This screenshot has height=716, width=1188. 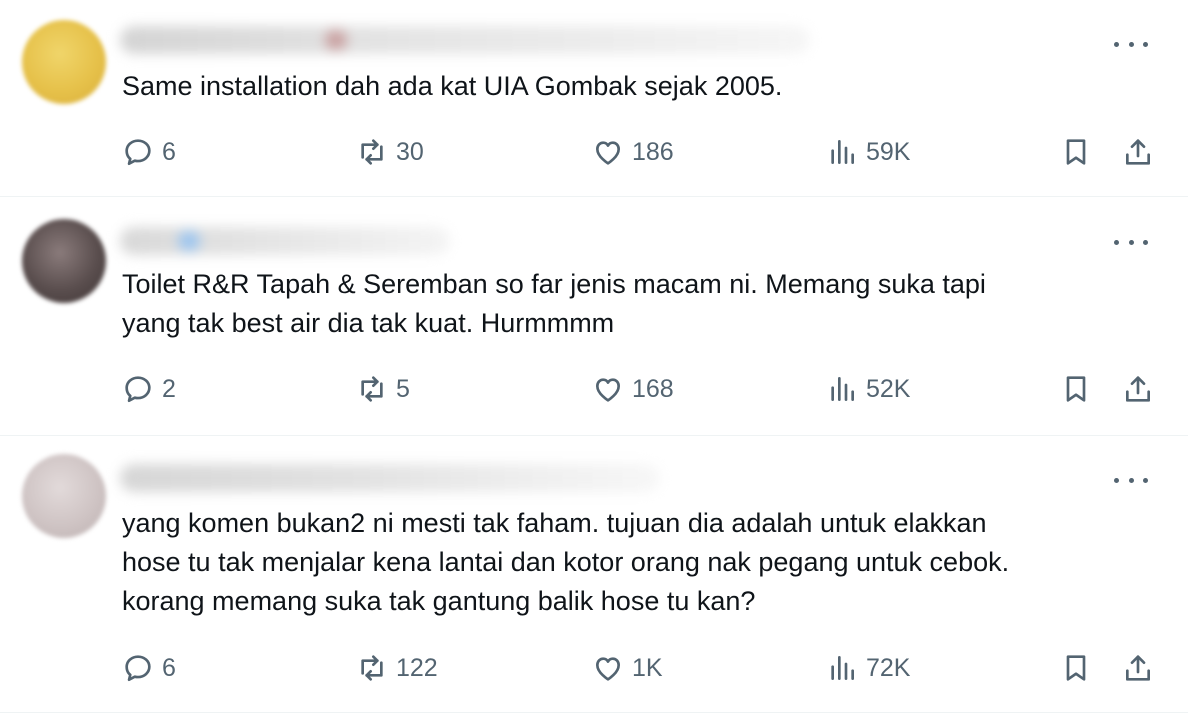 I want to click on views-count: 72K, so click(x=888, y=667).